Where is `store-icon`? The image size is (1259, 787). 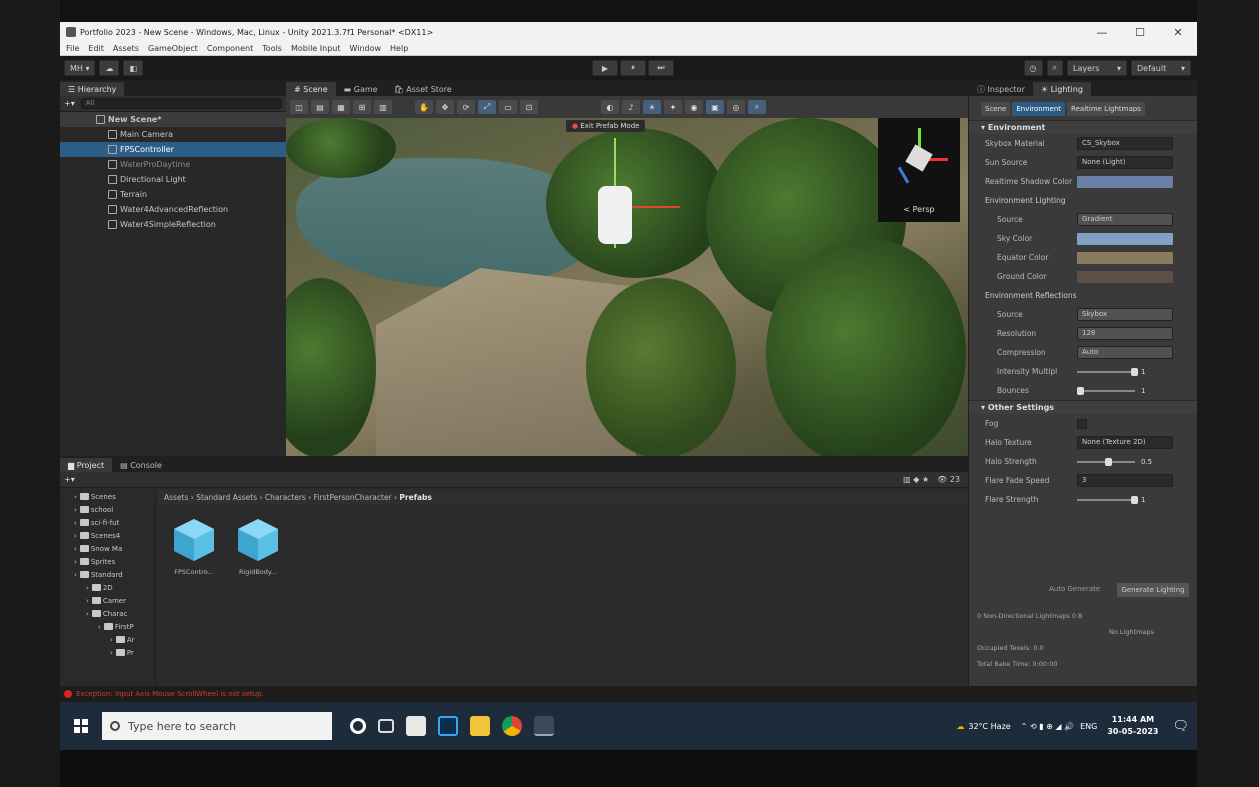 store-icon is located at coordinates (416, 726).